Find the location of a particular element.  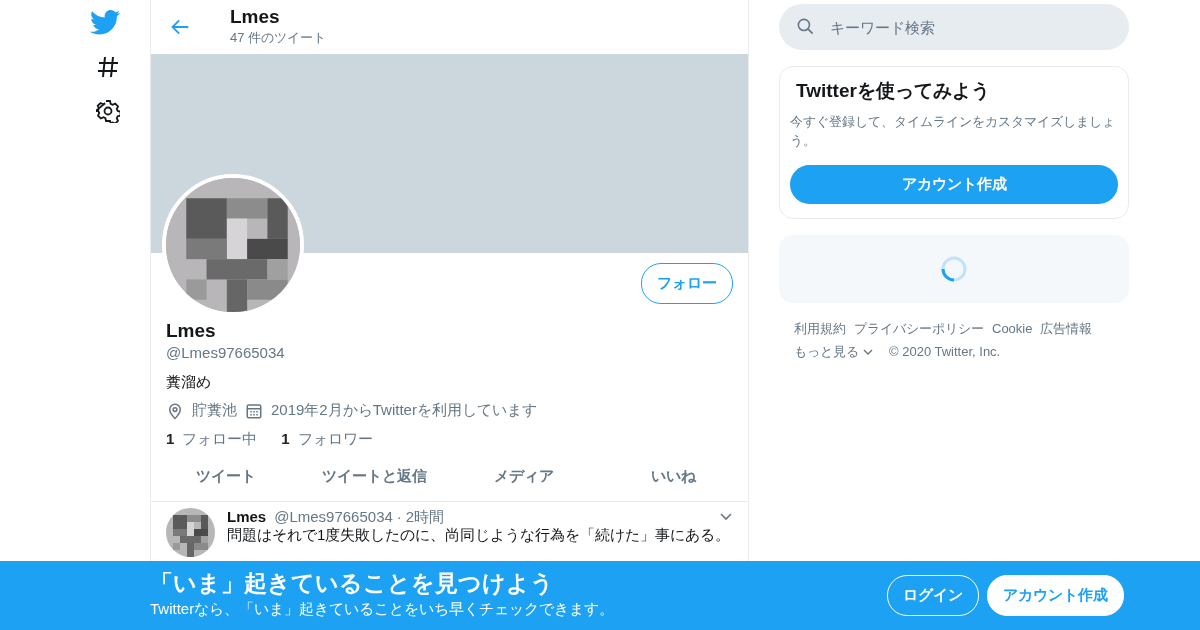

settings-icon is located at coordinates (108, 111).